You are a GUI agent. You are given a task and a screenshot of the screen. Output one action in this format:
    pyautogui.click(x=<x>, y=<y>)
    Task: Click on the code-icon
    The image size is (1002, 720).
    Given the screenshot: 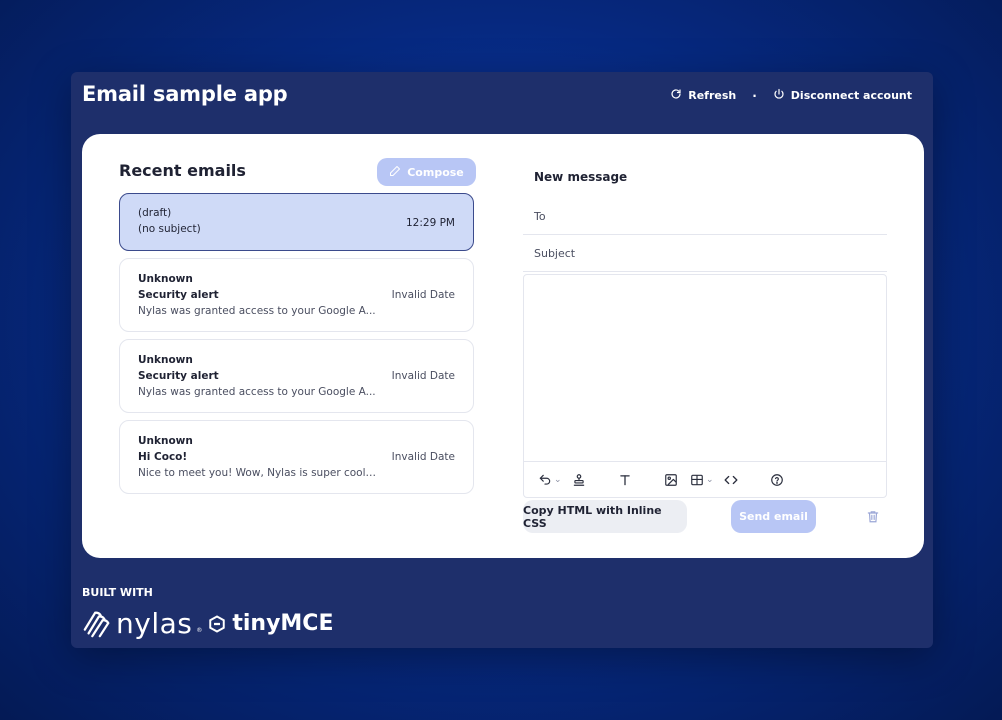 What is the action you would take?
    pyautogui.click(x=731, y=480)
    